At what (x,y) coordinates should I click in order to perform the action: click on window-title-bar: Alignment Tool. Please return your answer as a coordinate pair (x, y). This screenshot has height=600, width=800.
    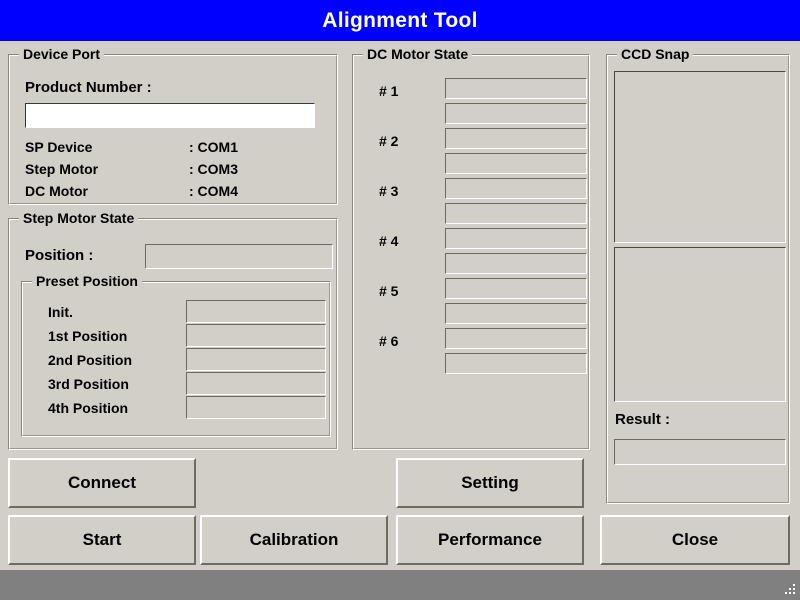
    Looking at the image, I should click on (400, 20).